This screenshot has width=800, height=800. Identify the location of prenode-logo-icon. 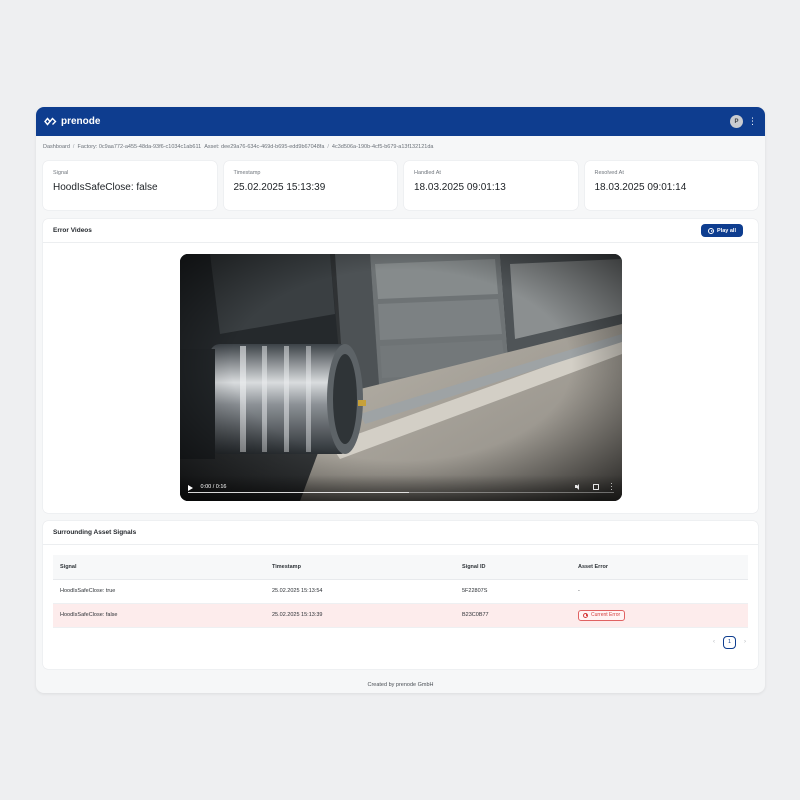
(50, 121).